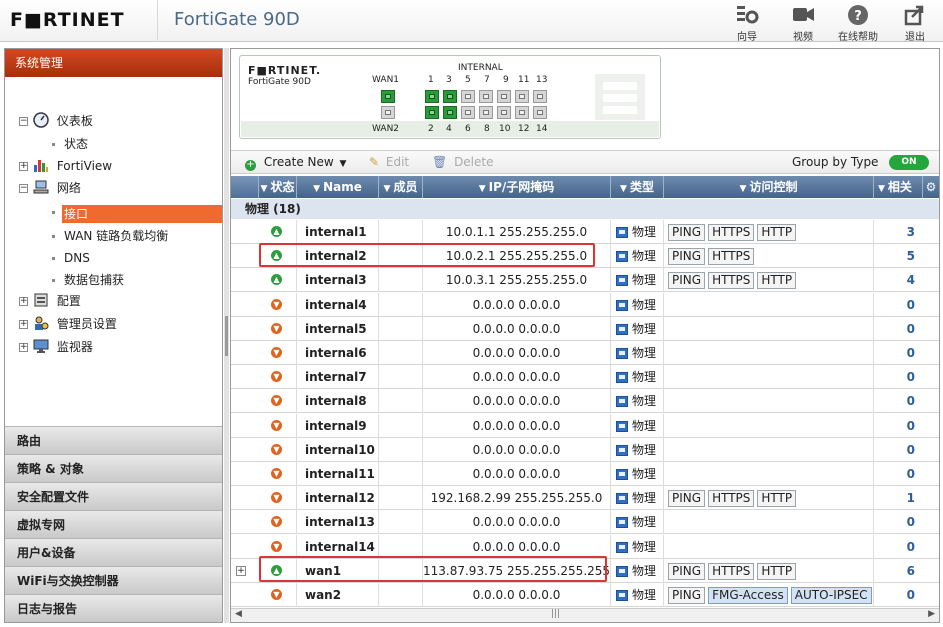 The height and width of the screenshot is (627, 943). Describe the element at coordinates (338, 353) in the screenshot. I see `name-cell: internal6` at that location.